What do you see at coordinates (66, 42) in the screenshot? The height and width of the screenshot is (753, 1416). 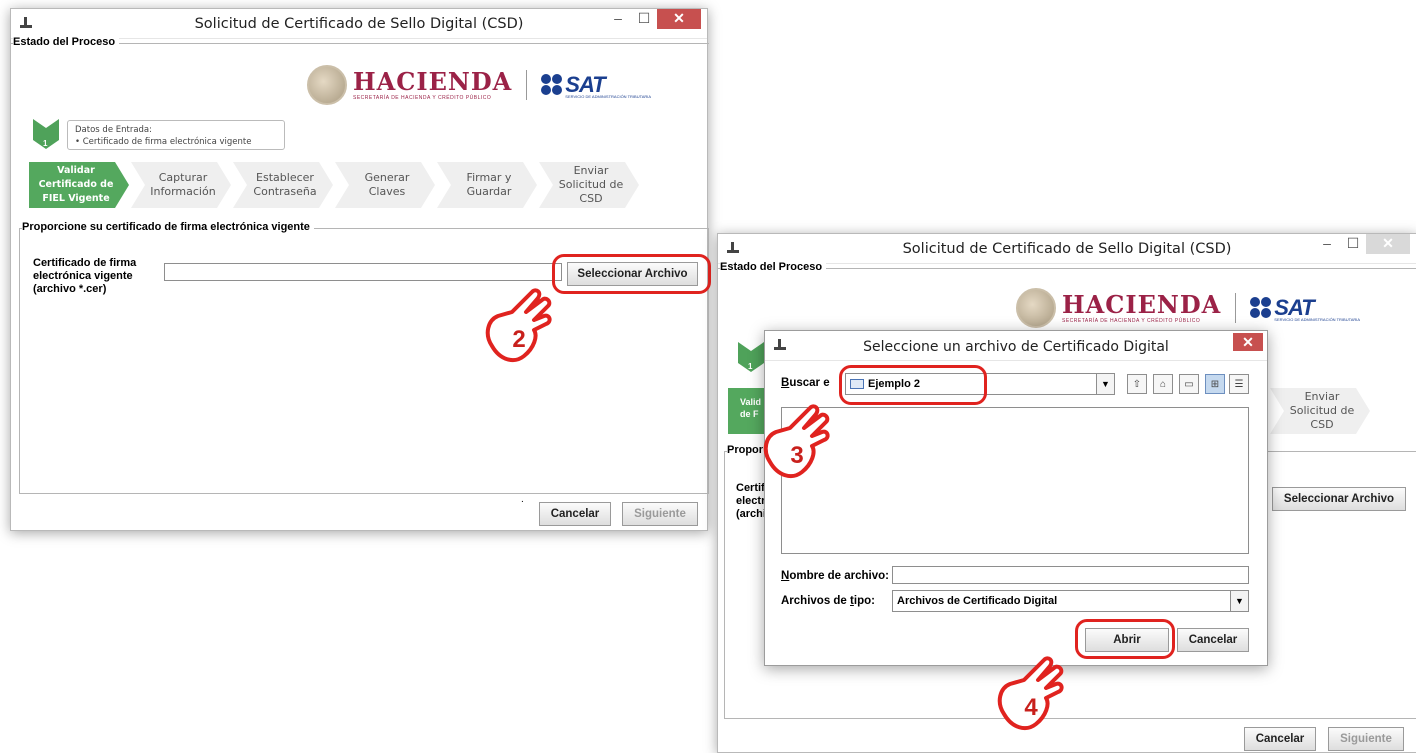 I see `process-group-title: Estado del Proceso` at bounding box center [66, 42].